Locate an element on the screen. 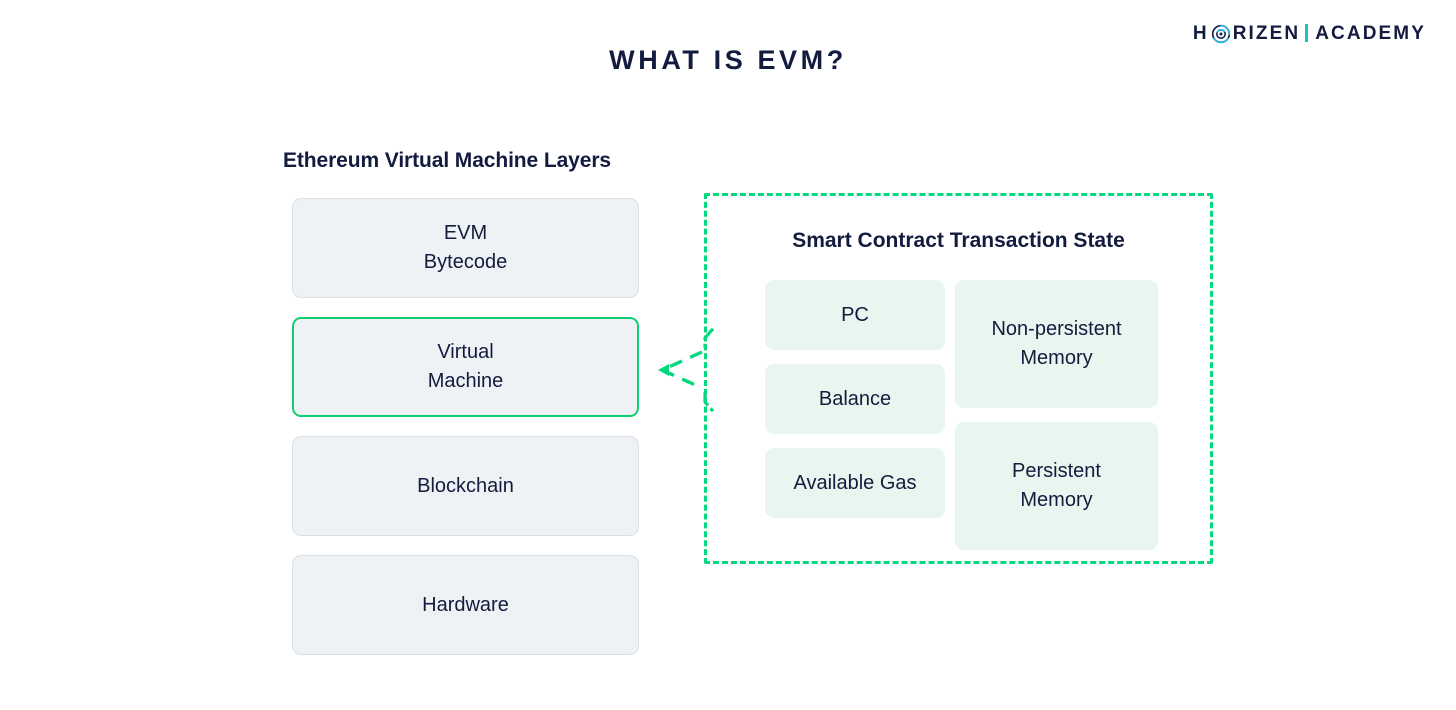 The image size is (1456, 710). state-chip-label-line1: Persistent is located at coordinates (1056, 471).